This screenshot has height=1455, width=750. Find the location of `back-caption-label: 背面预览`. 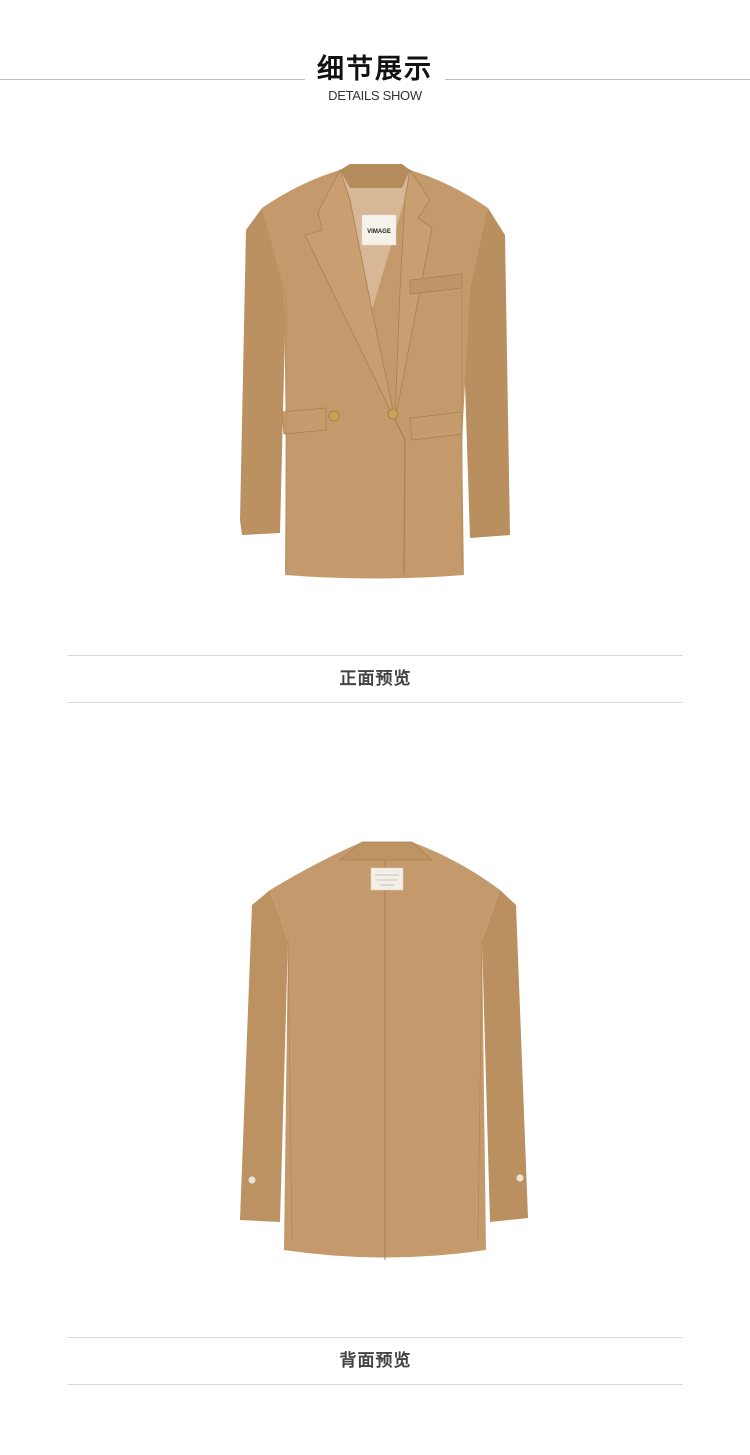

back-caption-label: 背面预览 is located at coordinates (375, 1361).